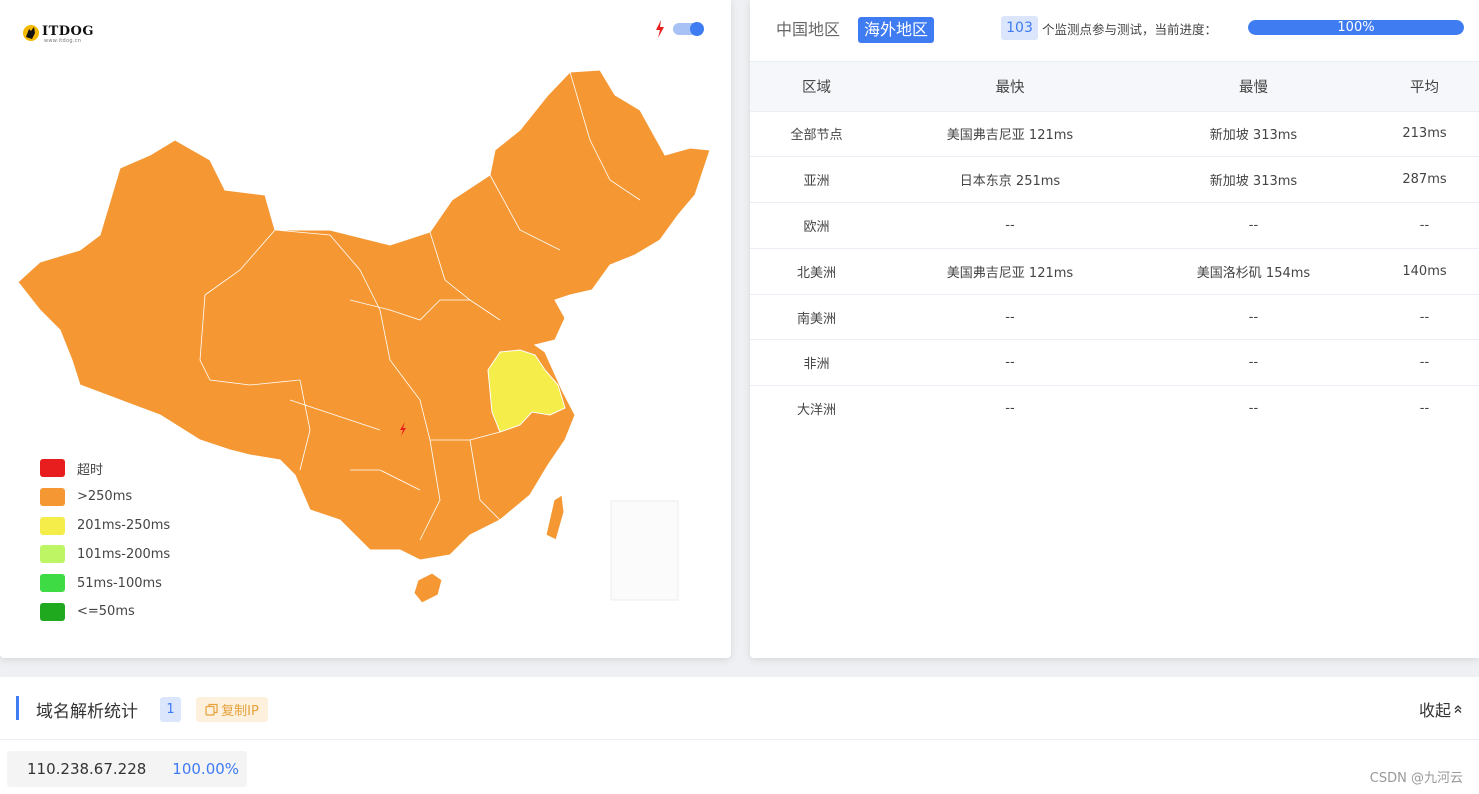 The width and height of the screenshot is (1479, 794). What do you see at coordinates (816, 225) in the screenshot?
I see `cell-region: 欧洲` at bounding box center [816, 225].